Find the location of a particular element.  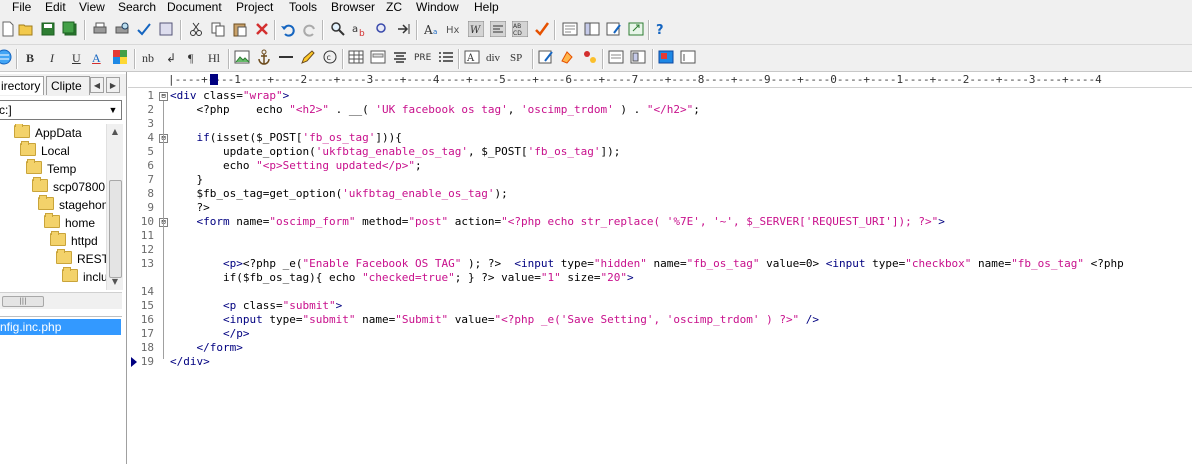

grid-view-icon is located at coordinates (616, 57).